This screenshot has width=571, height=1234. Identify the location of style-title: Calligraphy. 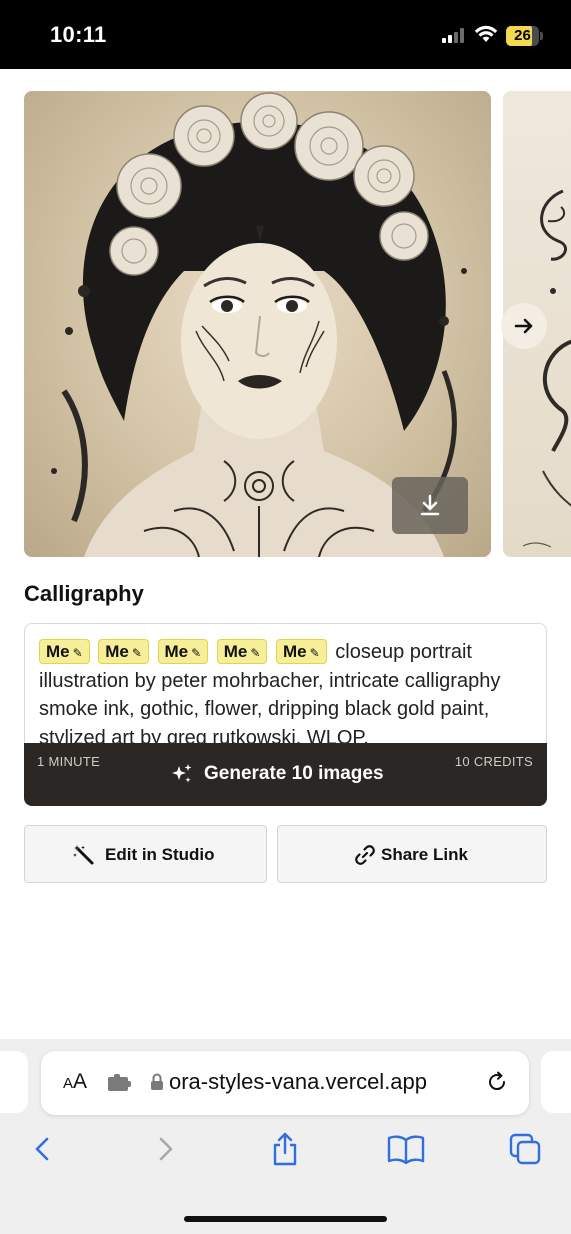
(84, 593).